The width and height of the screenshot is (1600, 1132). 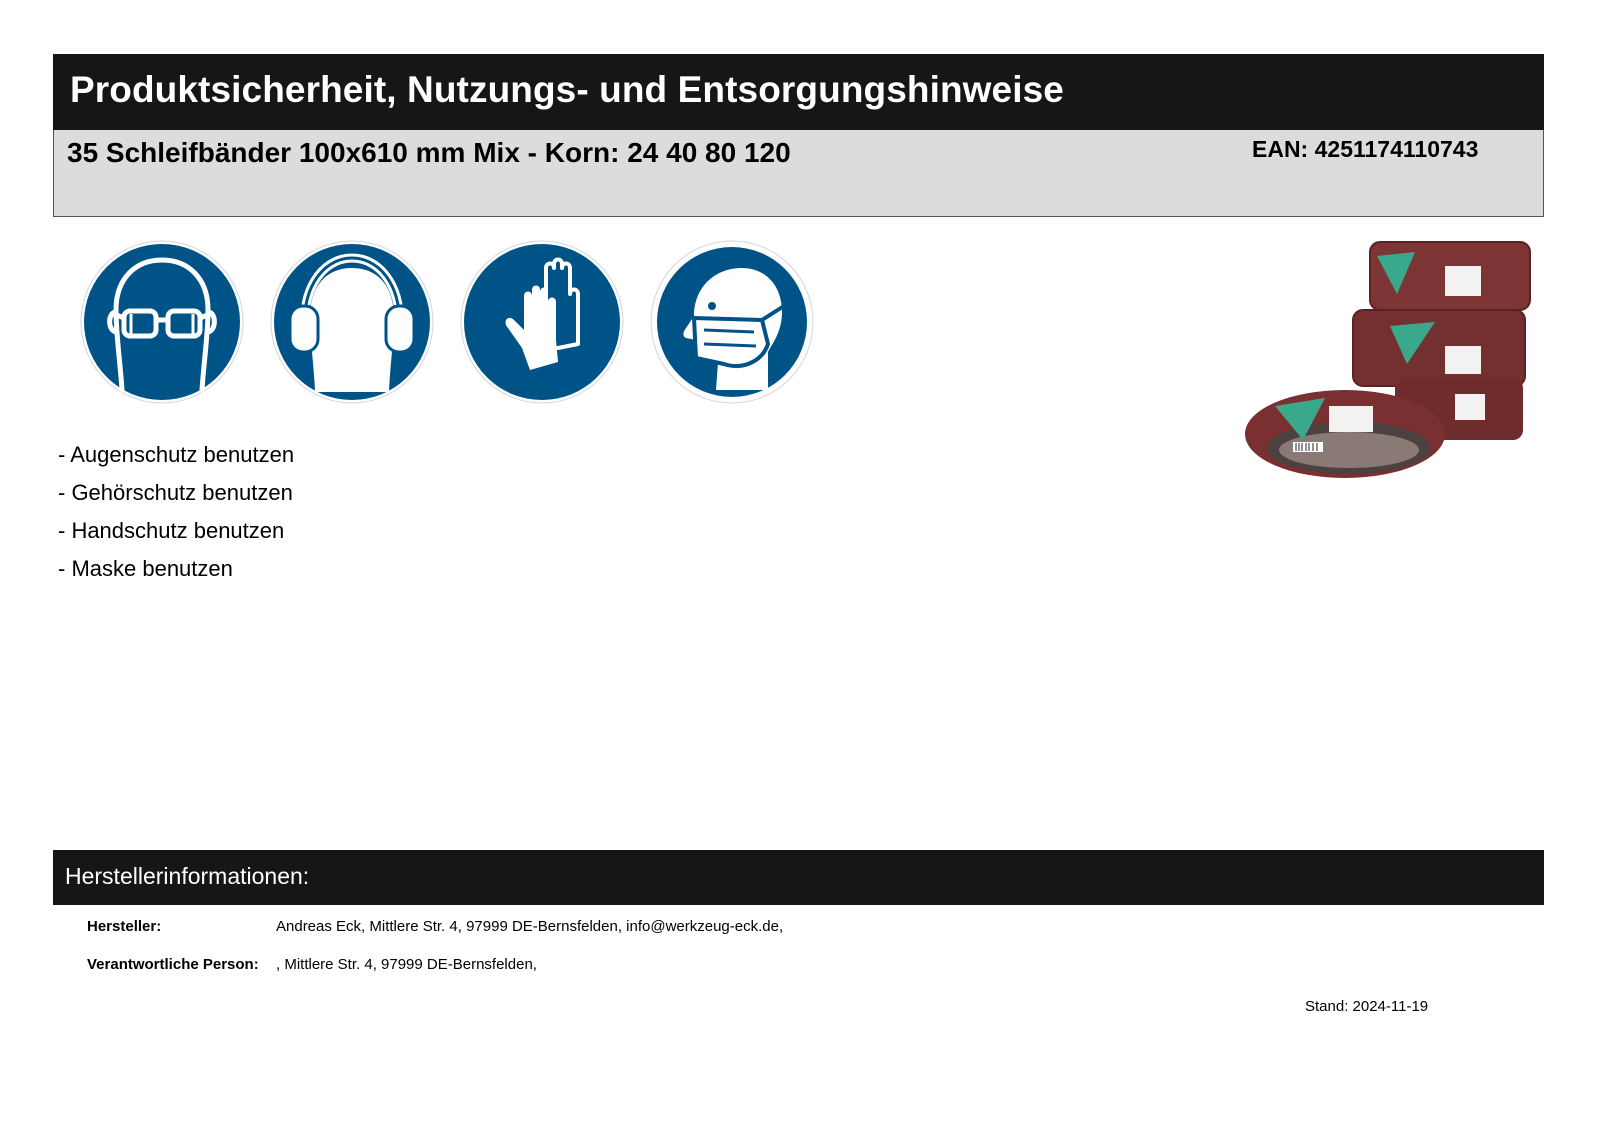 What do you see at coordinates (145, 568) in the screenshot?
I see `list-item: - Maske benutzen` at bounding box center [145, 568].